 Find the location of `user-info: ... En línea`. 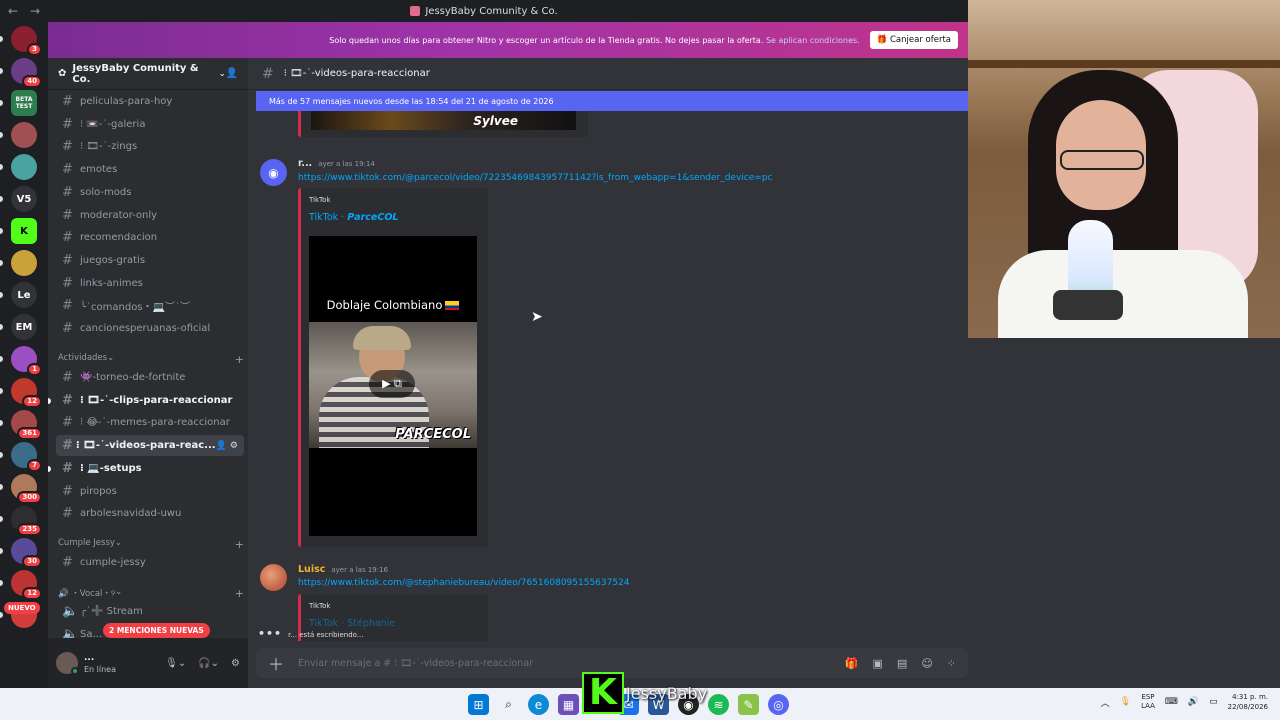

user-info: ... En línea is located at coordinates (100, 663).